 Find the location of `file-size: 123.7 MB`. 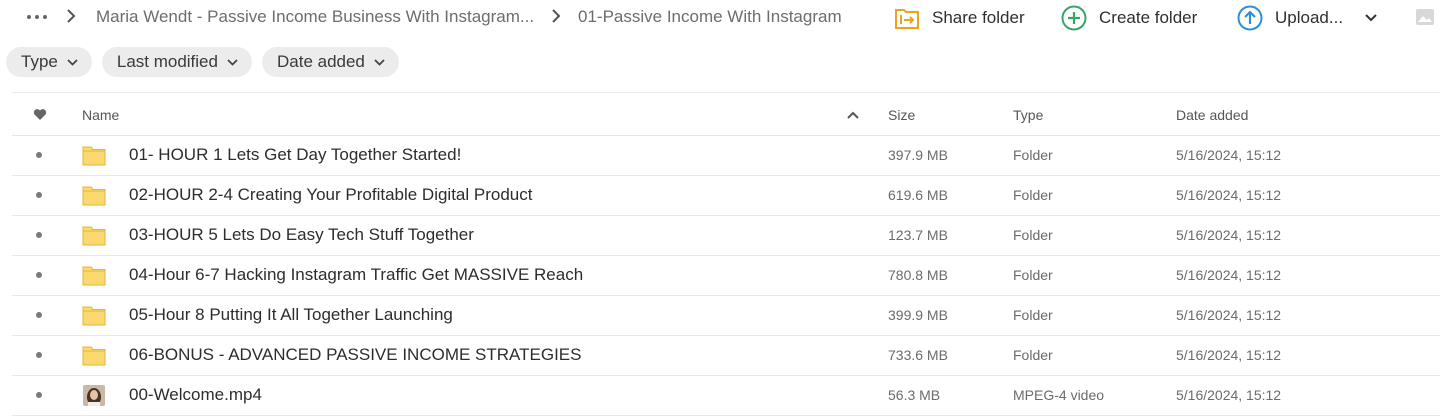

file-size: 123.7 MB is located at coordinates (918, 235).